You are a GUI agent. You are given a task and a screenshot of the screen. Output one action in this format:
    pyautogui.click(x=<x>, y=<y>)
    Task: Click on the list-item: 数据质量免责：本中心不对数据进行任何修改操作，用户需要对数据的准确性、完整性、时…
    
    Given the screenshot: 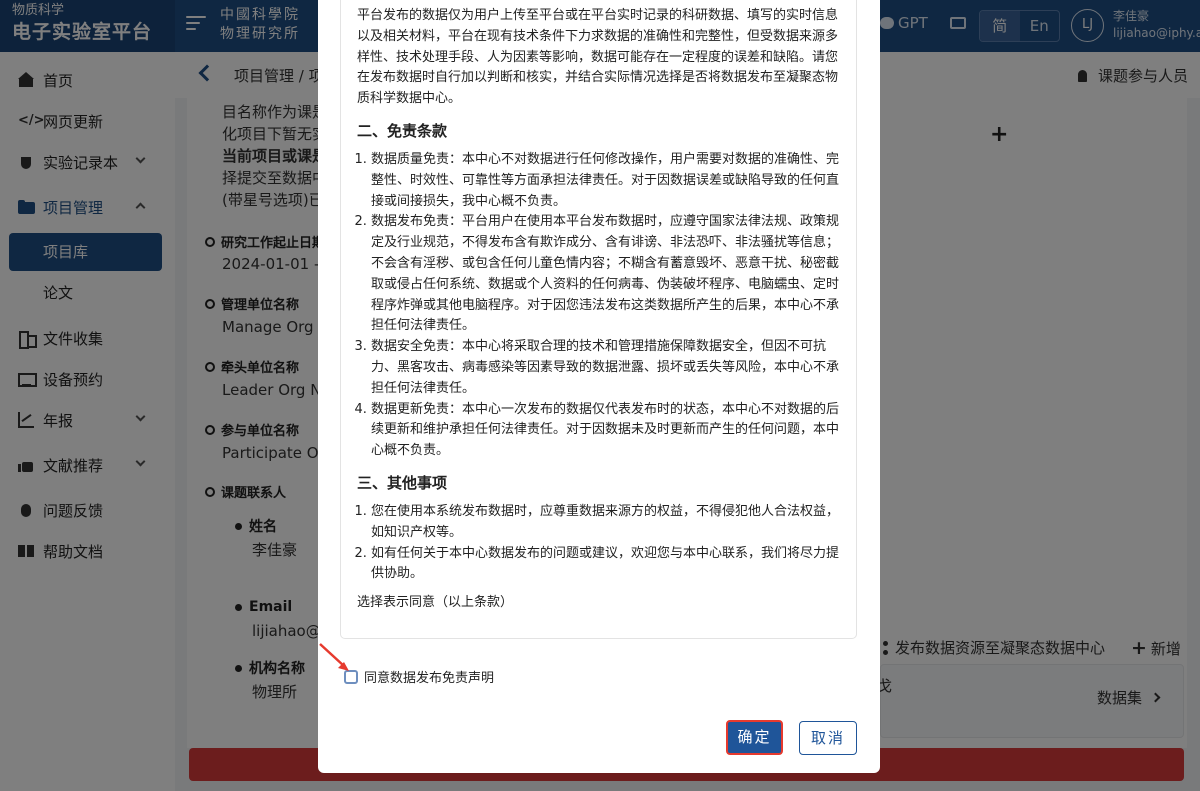 What is the action you would take?
    pyautogui.click(x=609, y=181)
    